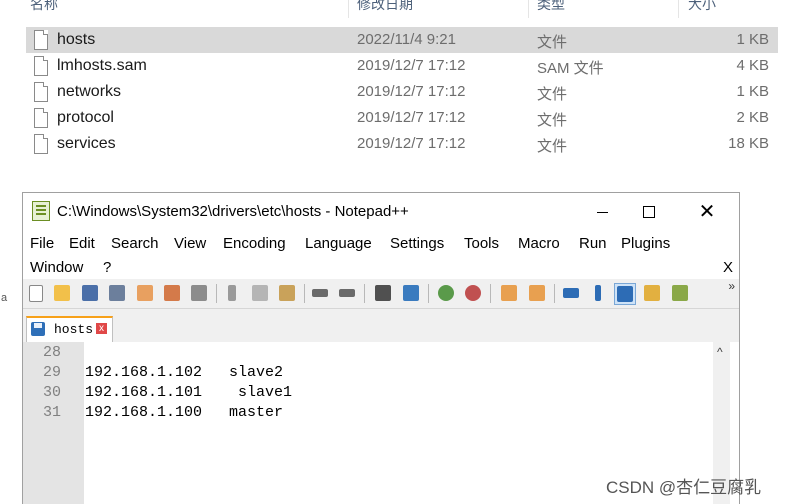 The image size is (792, 504). What do you see at coordinates (145, 293) in the screenshot?
I see `close-icon` at bounding box center [145, 293].